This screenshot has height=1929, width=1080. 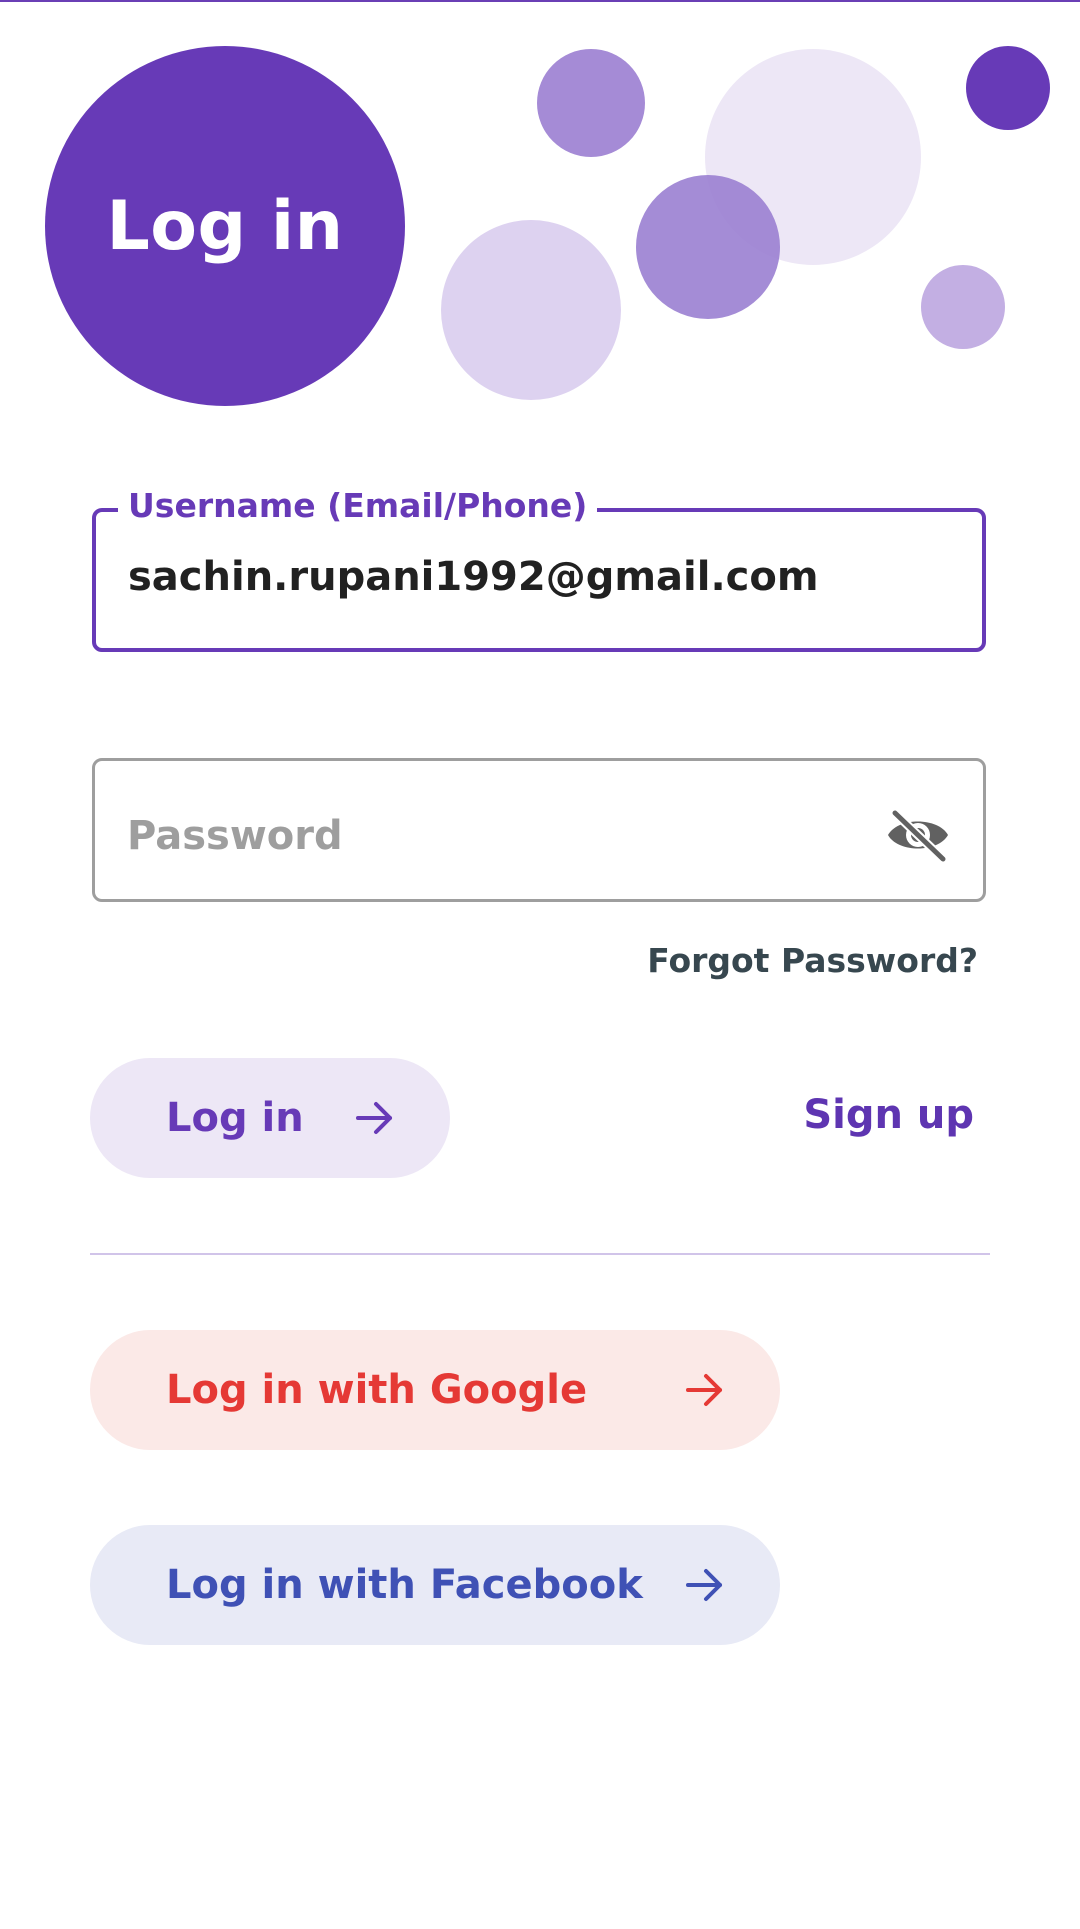 I want to click on facebook-login-button: Log in with Facebook, so click(x=435, y=1585).